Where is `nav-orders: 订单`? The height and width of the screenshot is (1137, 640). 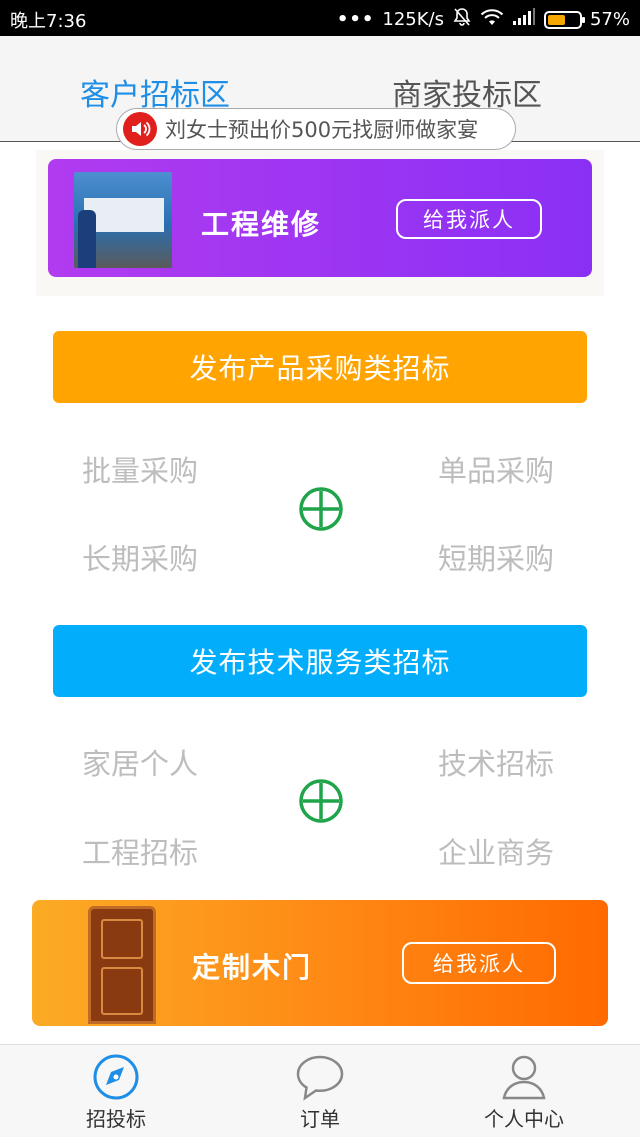 nav-orders: 订单 is located at coordinates (320, 1091).